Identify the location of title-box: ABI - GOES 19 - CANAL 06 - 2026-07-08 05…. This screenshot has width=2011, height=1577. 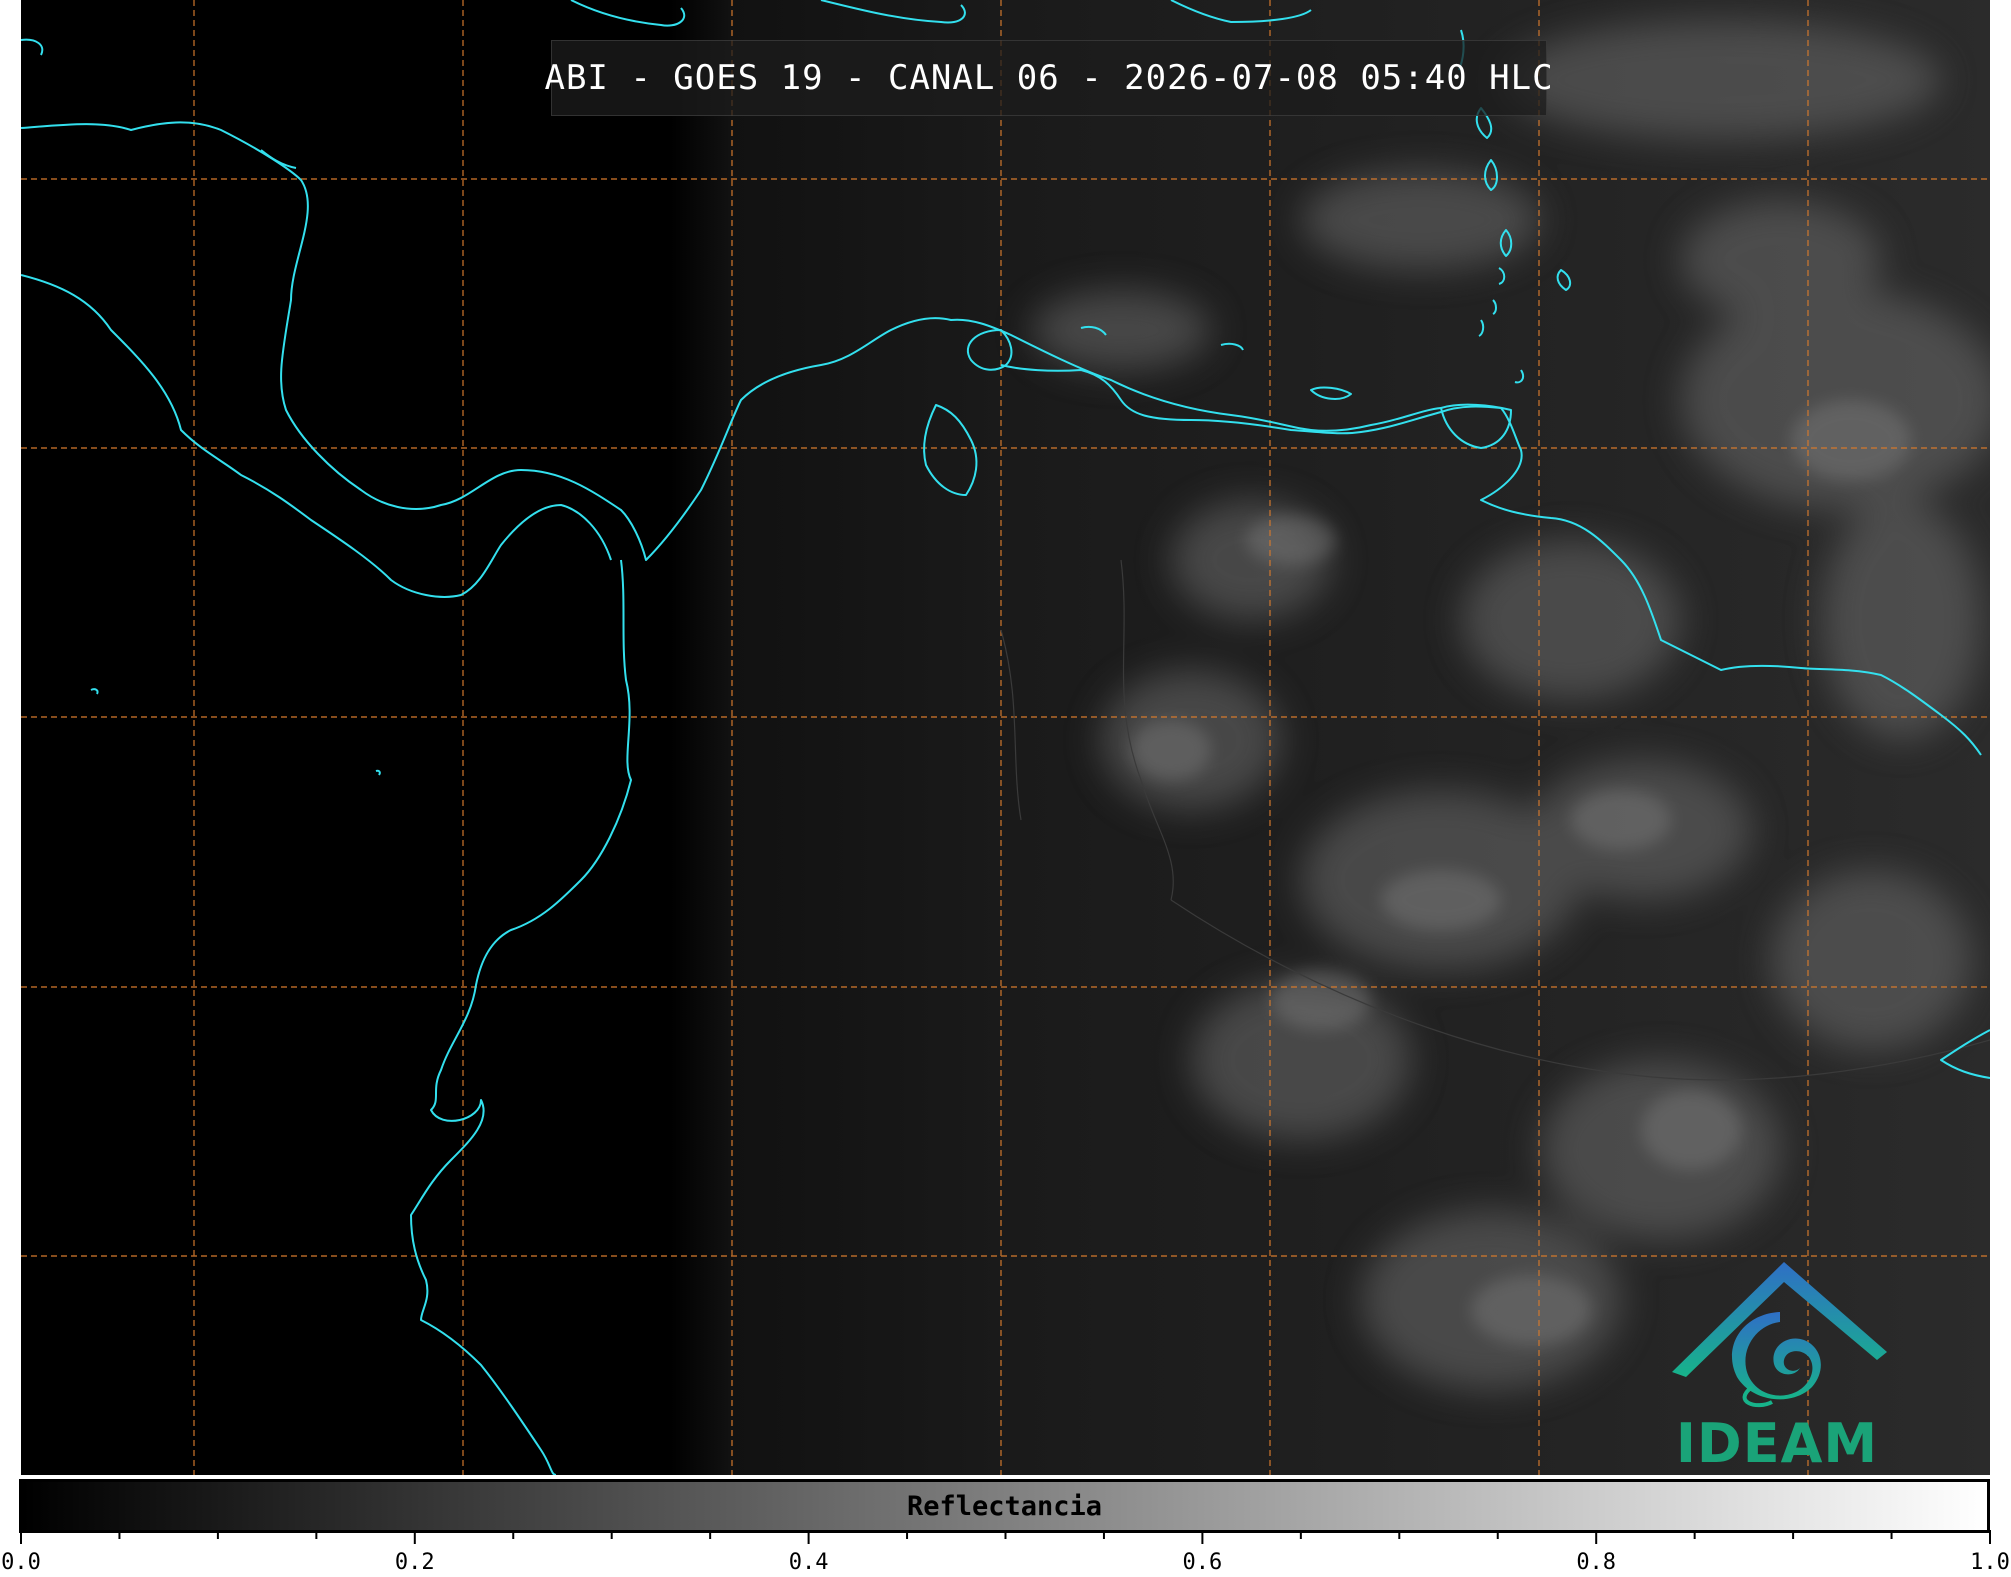
(1048, 78).